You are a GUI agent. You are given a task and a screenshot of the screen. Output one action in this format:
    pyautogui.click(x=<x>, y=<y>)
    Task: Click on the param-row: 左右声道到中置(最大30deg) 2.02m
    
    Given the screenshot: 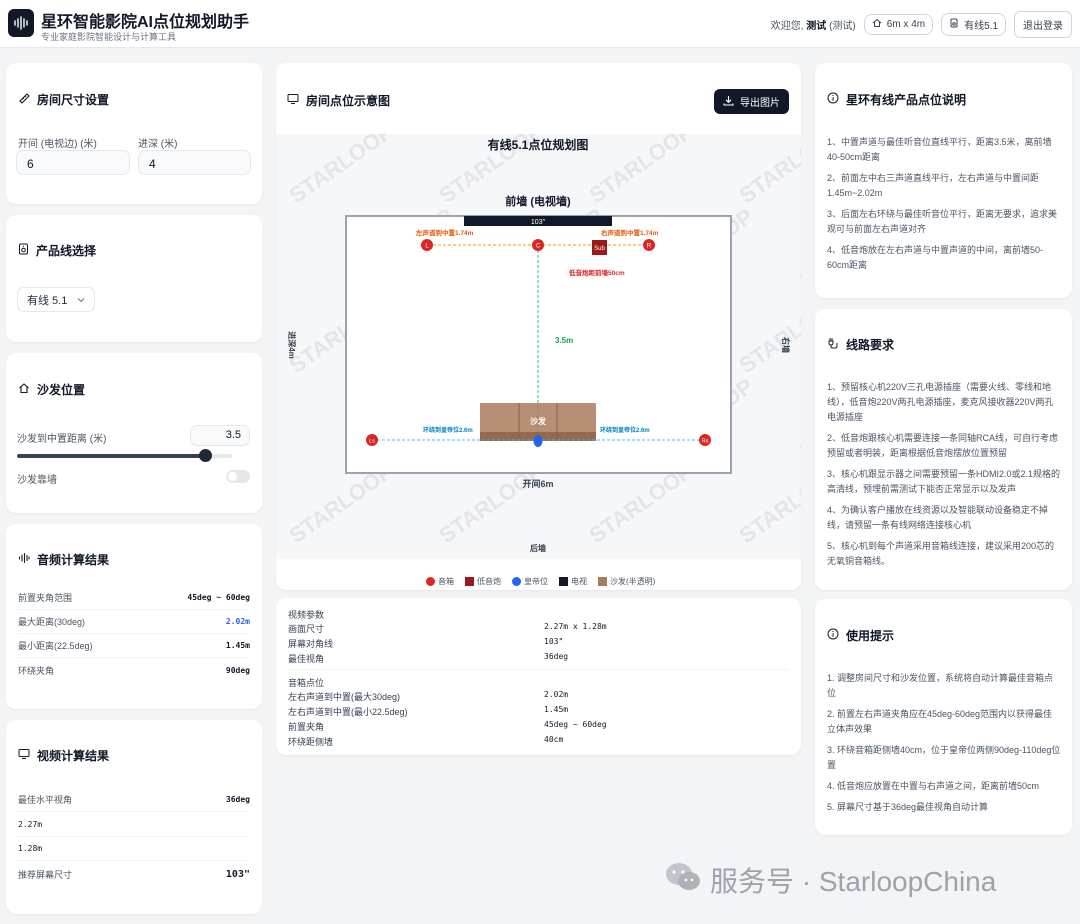 What is the action you would take?
    pyautogui.click(x=428, y=696)
    